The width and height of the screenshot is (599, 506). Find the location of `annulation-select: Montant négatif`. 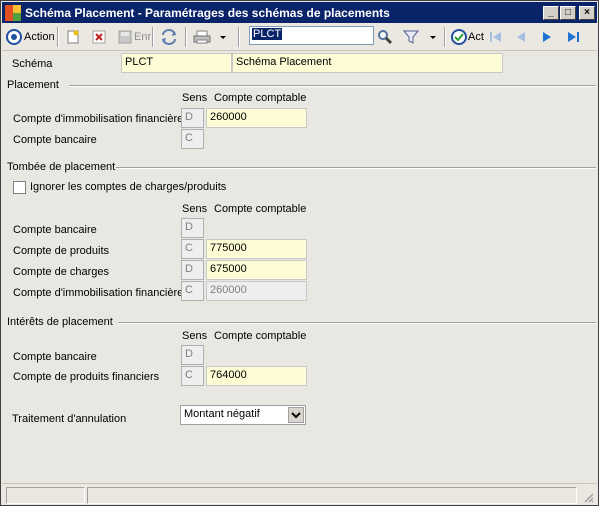

annulation-select: Montant négatif is located at coordinates (243, 415).